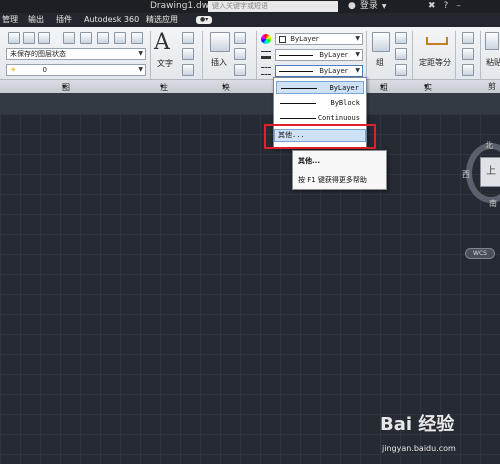  Describe the element at coordinates (492, 87) in the screenshot. I see `panel-title-clipboard: 剪` at that location.